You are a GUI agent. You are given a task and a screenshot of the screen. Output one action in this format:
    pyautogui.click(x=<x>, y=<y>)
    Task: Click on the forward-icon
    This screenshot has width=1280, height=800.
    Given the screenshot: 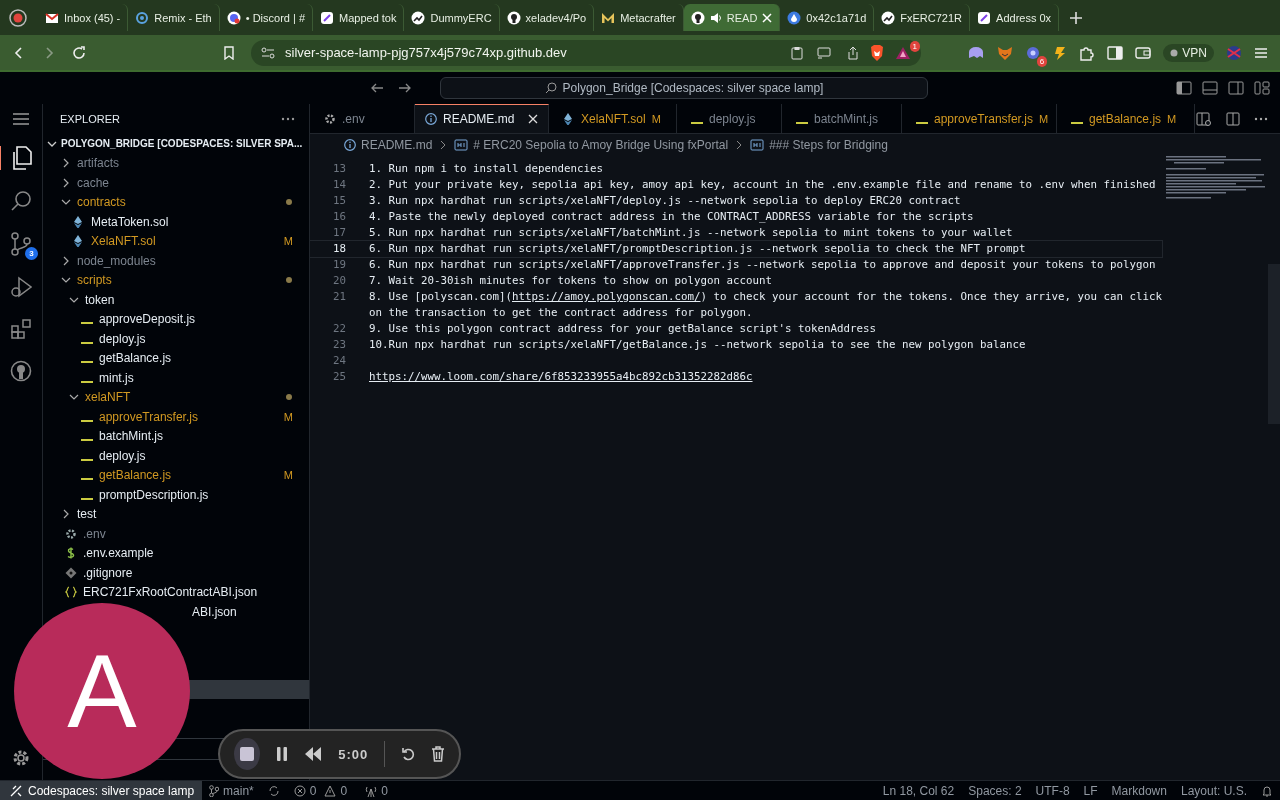 What is the action you would take?
    pyautogui.click(x=405, y=88)
    